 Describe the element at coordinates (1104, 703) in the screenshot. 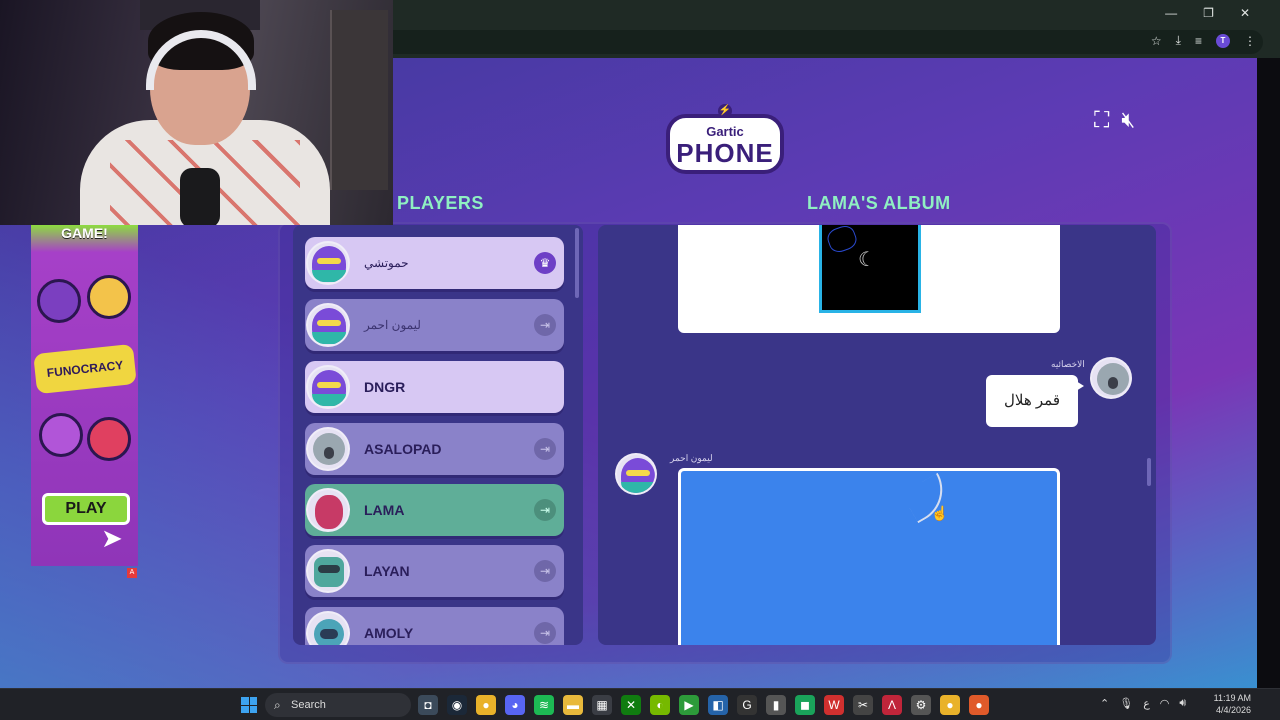

I see `chevron-up-icon: ⌃` at that location.